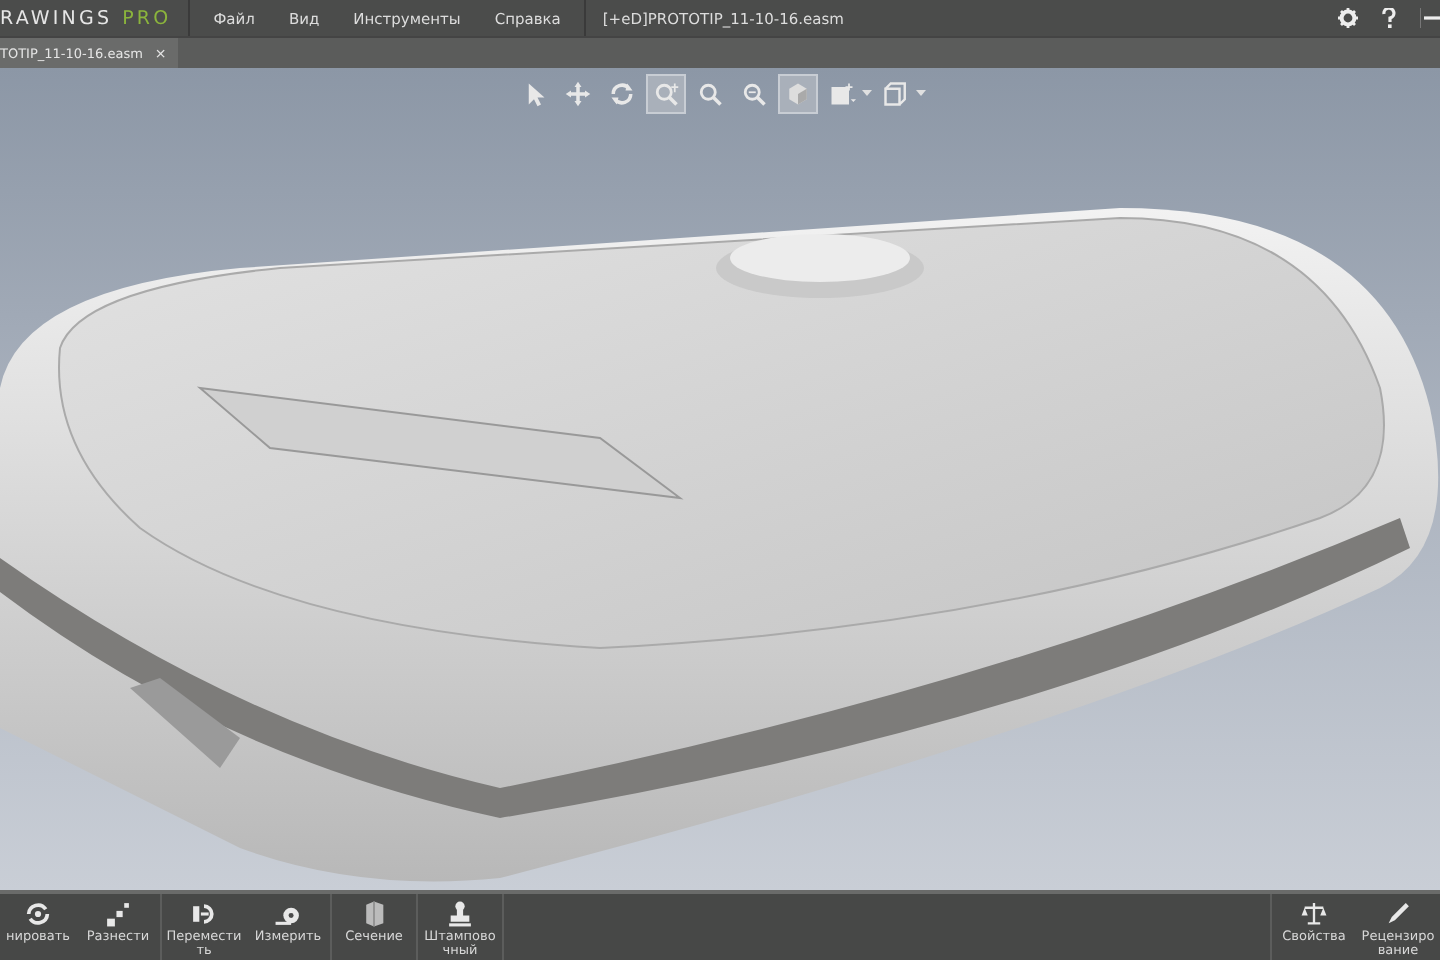 This screenshot has height=960, width=1440. I want to click on display-tool-button, so click(798, 94).